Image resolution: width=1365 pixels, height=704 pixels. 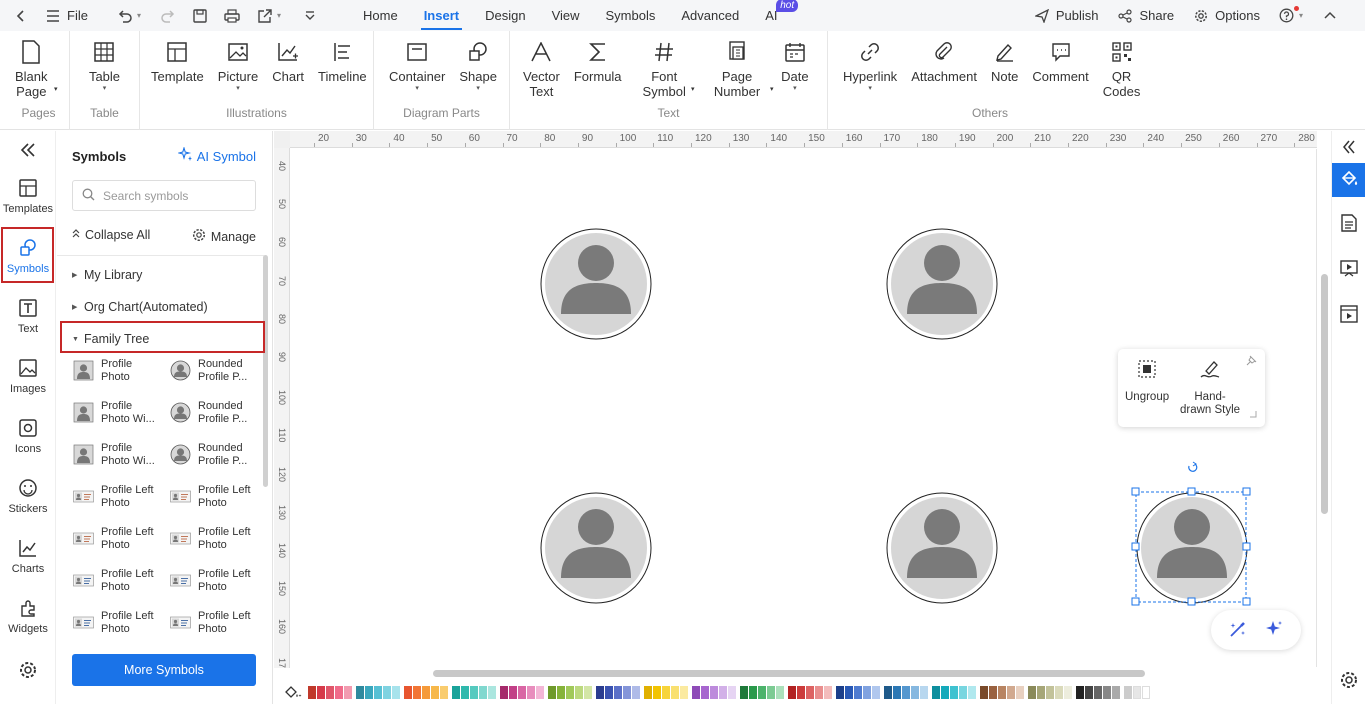 What do you see at coordinates (1274, 630) in the screenshot?
I see `ai-sparkle-icon` at bounding box center [1274, 630].